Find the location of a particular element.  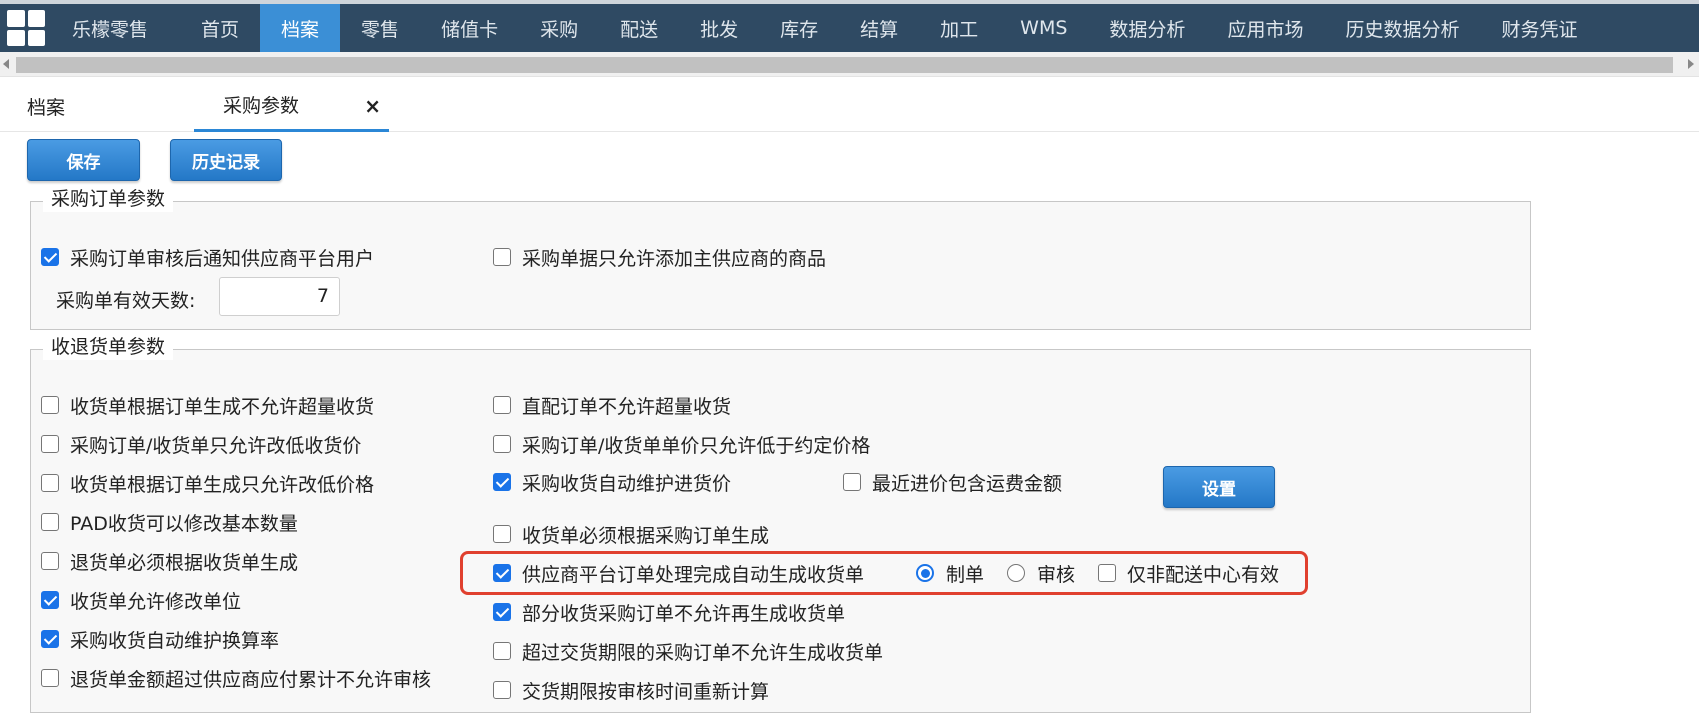

horizontal-scrollbar is located at coordinates (849, 64).